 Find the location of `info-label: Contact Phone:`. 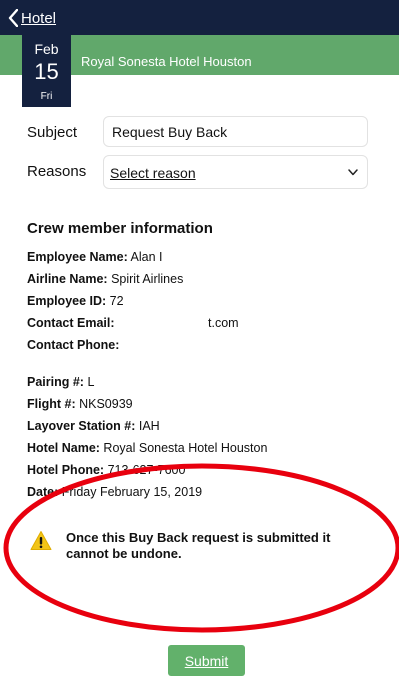

info-label: Contact Phone: is located at coordinates (73, 345).